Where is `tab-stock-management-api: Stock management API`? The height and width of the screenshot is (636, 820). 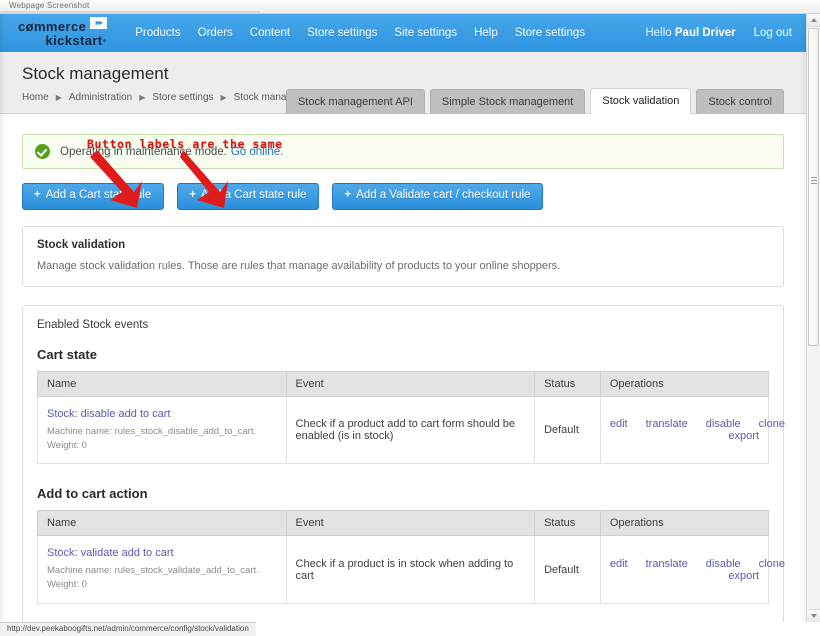
tab-stock-management-api: Stock management API is located at coordinates (355, 101).